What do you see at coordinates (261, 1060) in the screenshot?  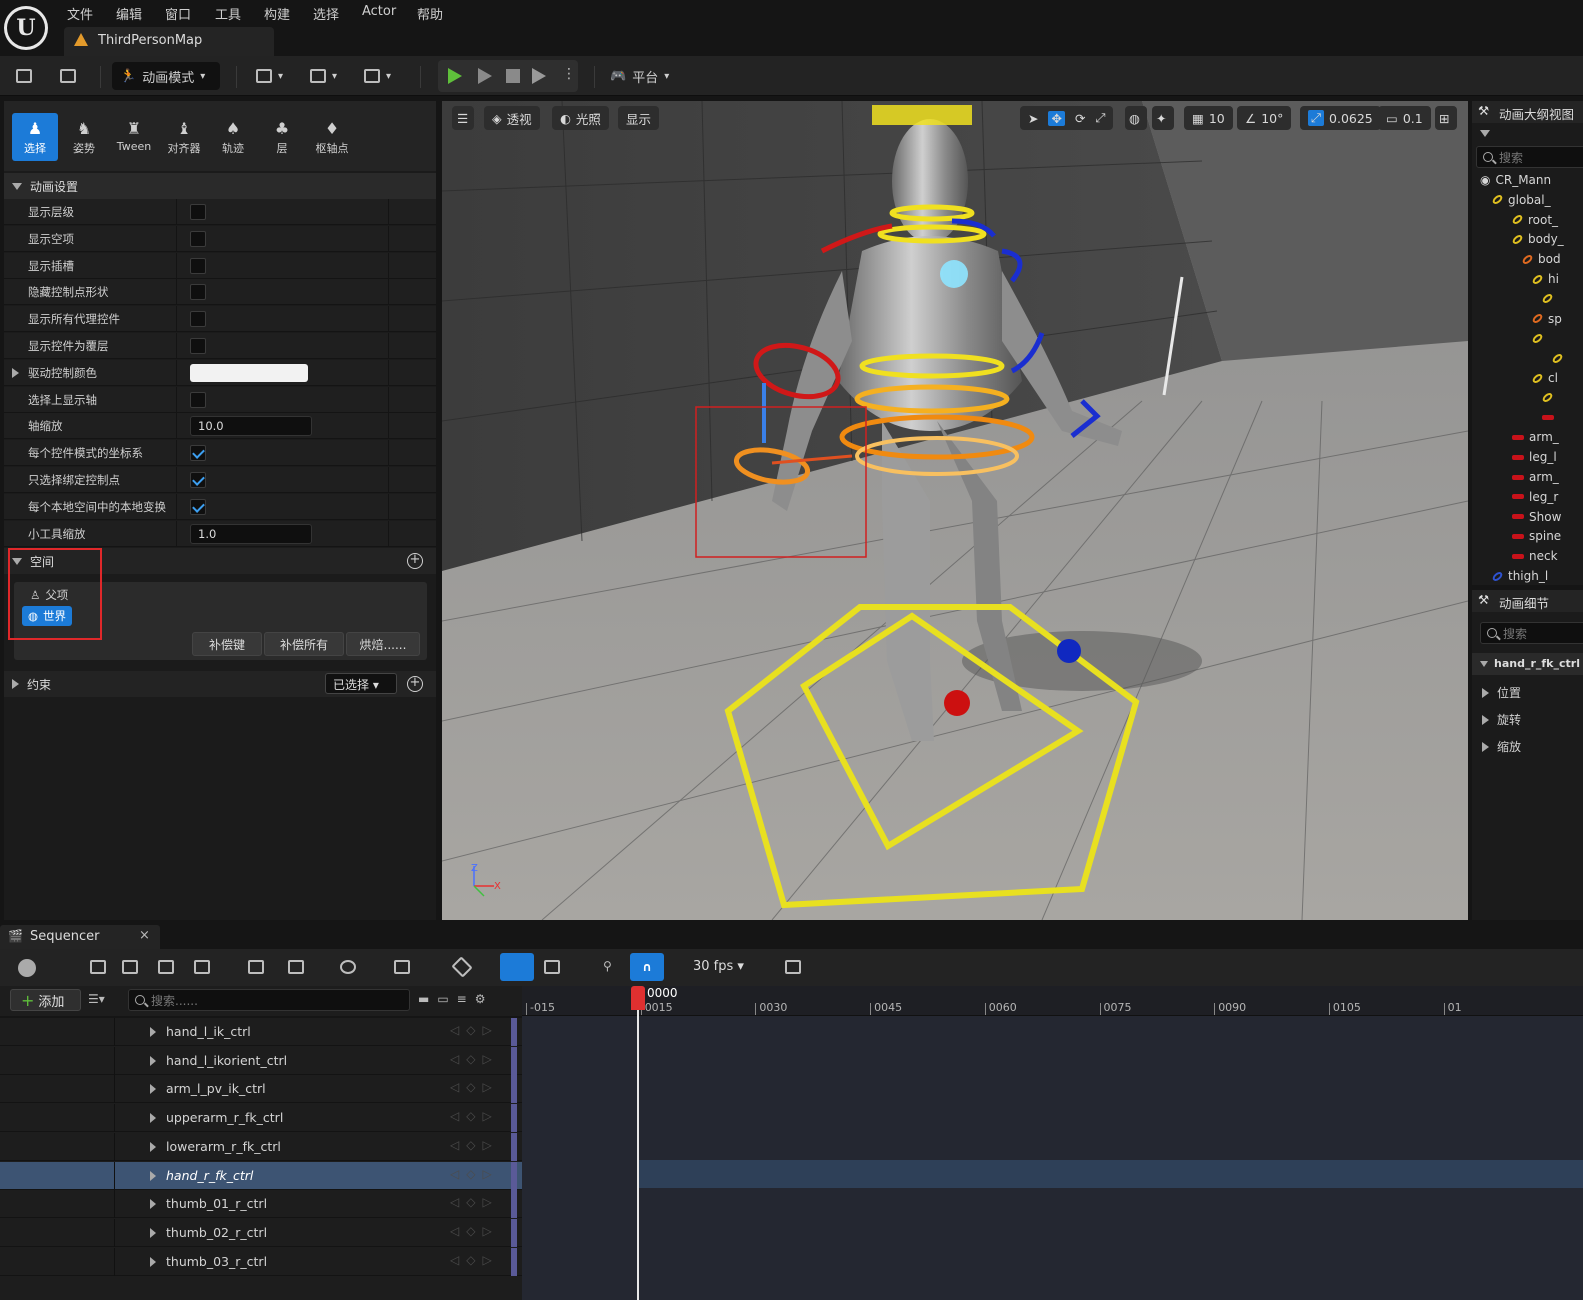 I see `track-row: hand_l_ikorient_ctrl ◁◇▷` at bounding box center [261, 1060].